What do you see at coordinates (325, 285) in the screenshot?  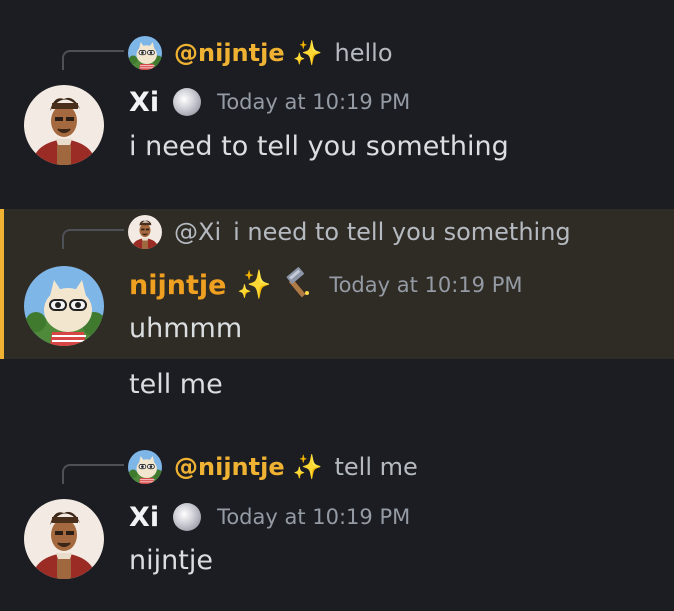 I see `message-header: nijntje ✨ Today at 10:19 PM` at bounding box center [325, 285].